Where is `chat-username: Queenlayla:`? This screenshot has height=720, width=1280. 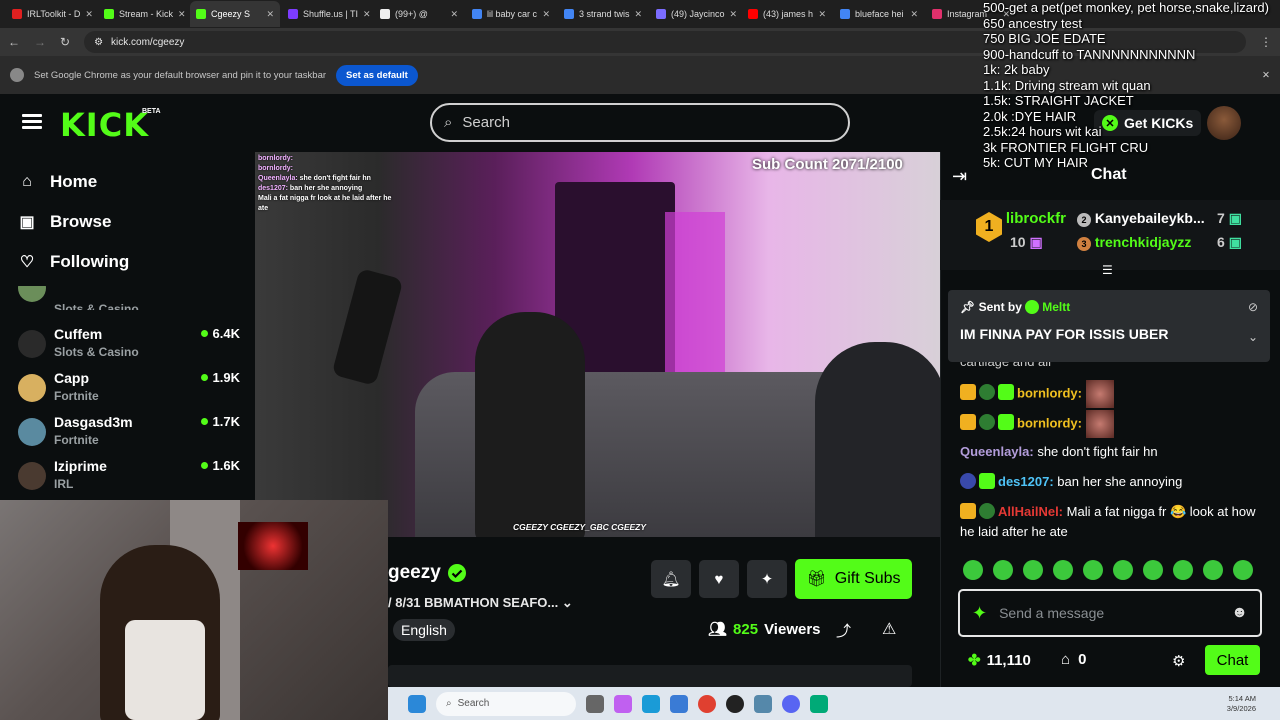 chat-username: Queenlayla: is located at coordinates (997, 451).